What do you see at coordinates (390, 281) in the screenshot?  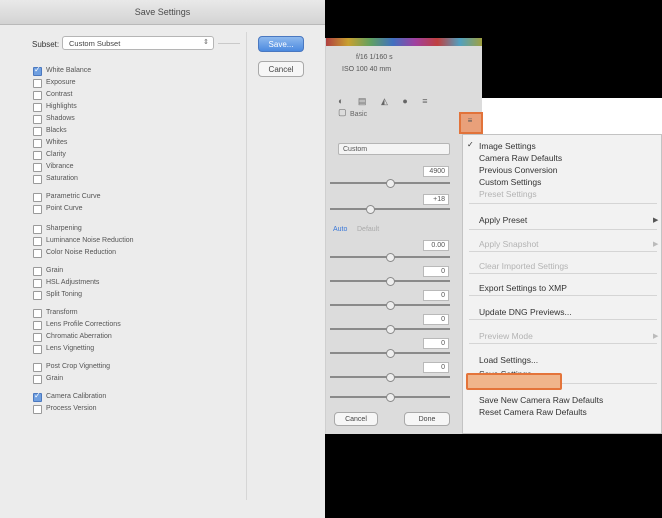 I see `contrast-slider` at bounding box center [390, 281].